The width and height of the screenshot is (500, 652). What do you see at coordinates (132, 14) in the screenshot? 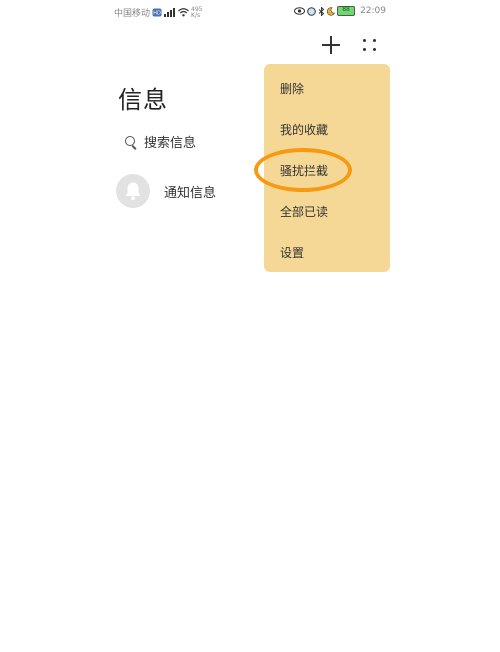
I see `carrier-label: 中国移动` at bounding box center [132, 14].